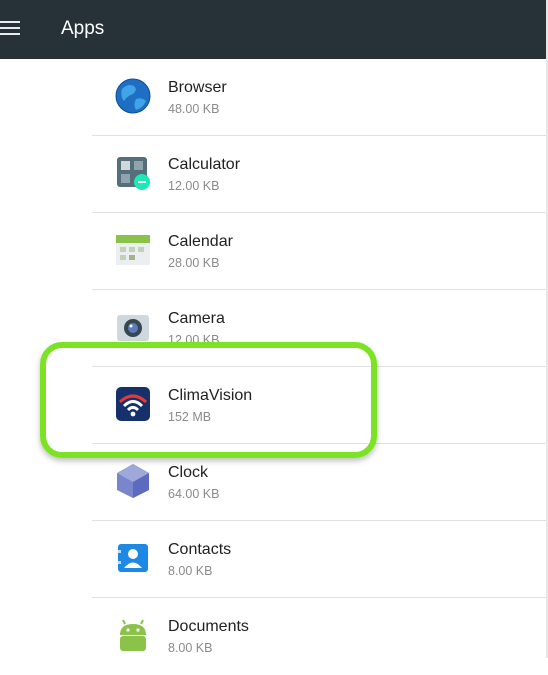  What do you see at coordinates (190, 417) in the screenshot?
I see `app-size: 152 MB` at bounding box center [190, 417].